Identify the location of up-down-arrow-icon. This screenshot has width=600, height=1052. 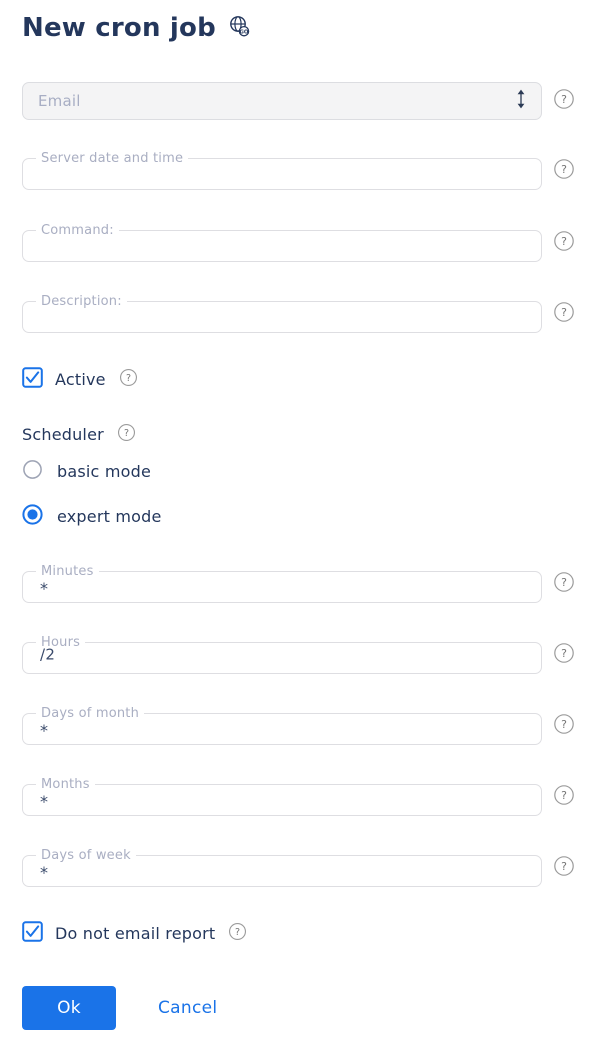
(521, 101).